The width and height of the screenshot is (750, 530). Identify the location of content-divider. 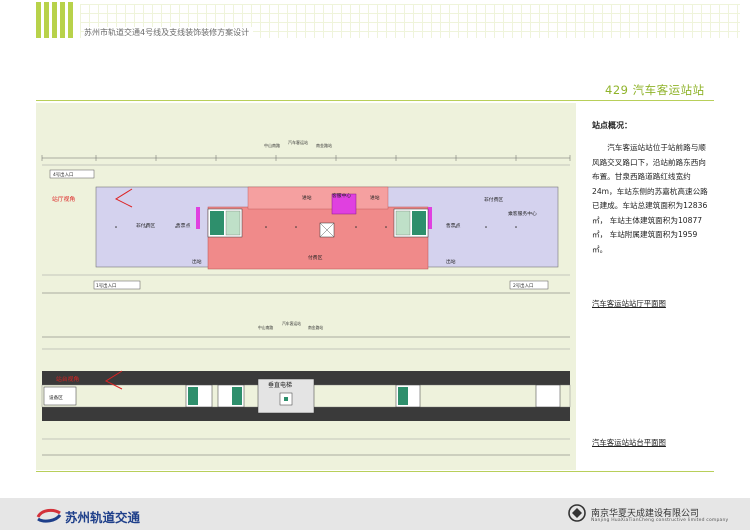
(375, 471).